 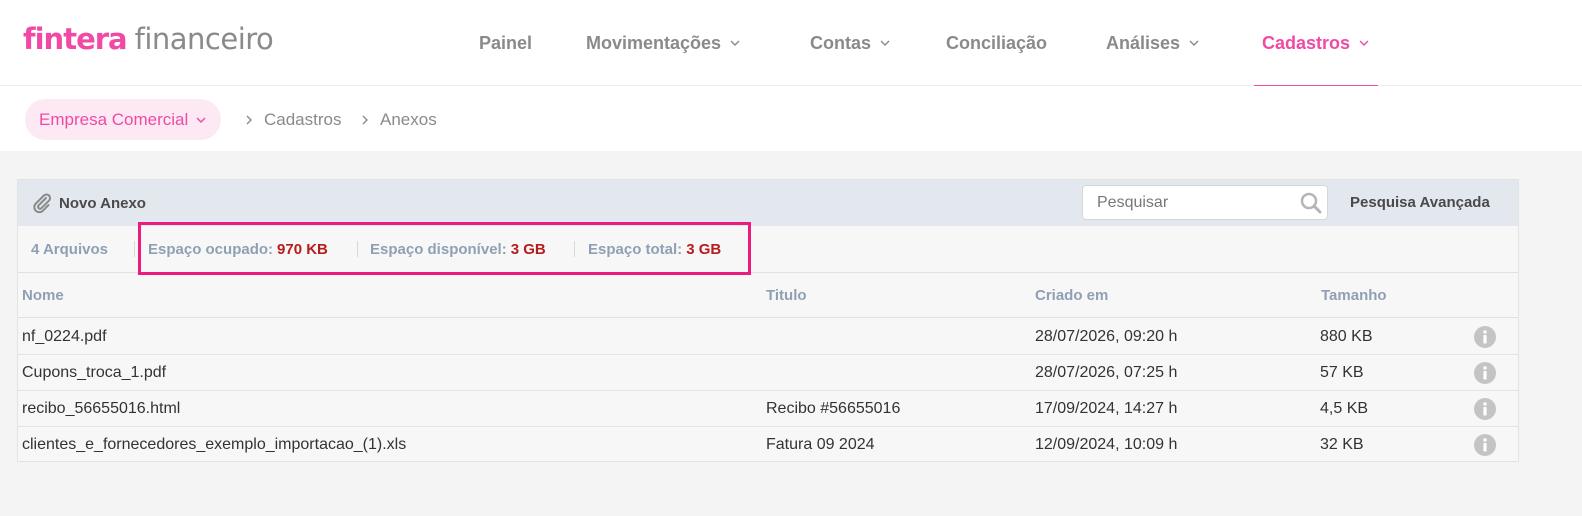 What do you see at coordinates (101, 409) in the screenshot?
I see `cell-nome: recibo_56655016.html` at bounding box center [101, 409].